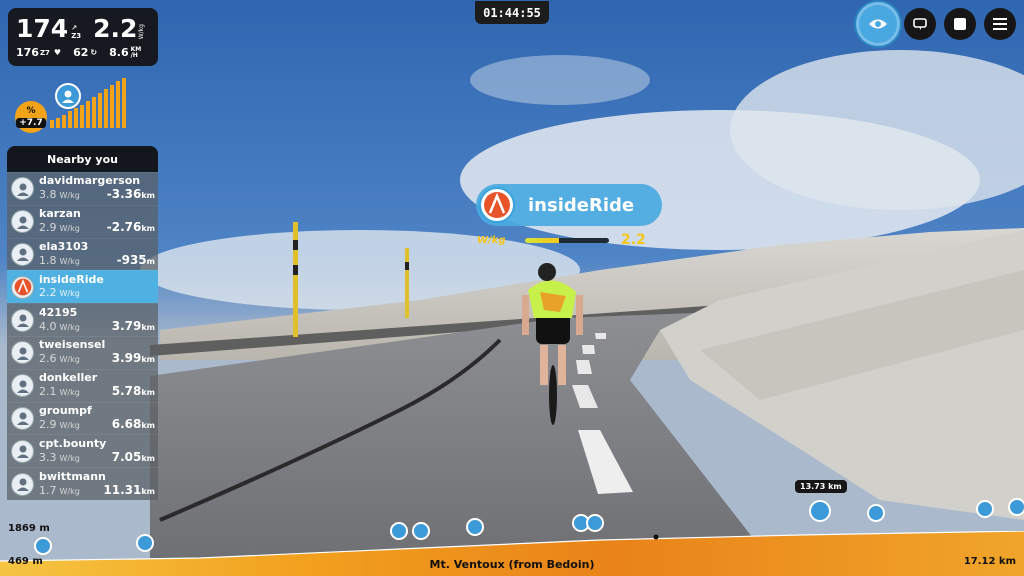 This screenshot has height=576, width=1024. I want to click on rider-gap-number: 5.78, so click(126, 391).